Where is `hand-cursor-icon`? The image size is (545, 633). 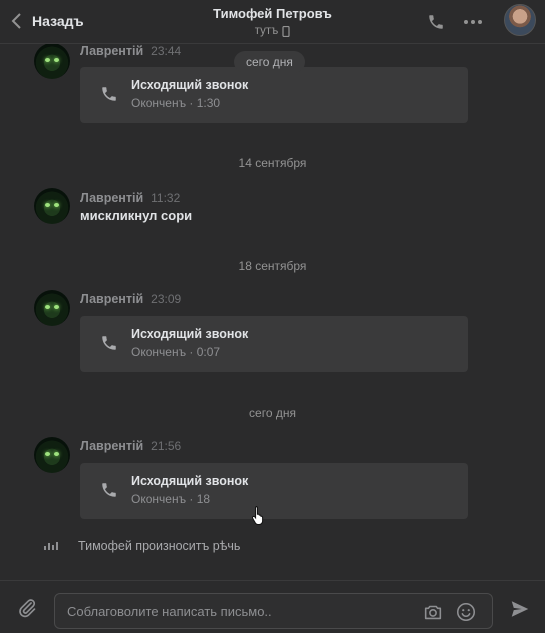
hand-cursor-icon is located at coordinates (257, 515).